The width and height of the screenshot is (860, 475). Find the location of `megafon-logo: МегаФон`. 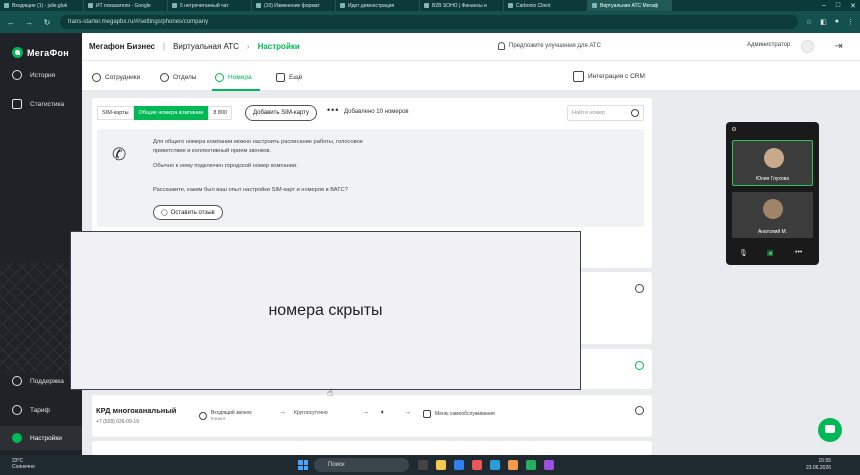

megafon-logo: МегаФон is located at coordinates (41, 48).